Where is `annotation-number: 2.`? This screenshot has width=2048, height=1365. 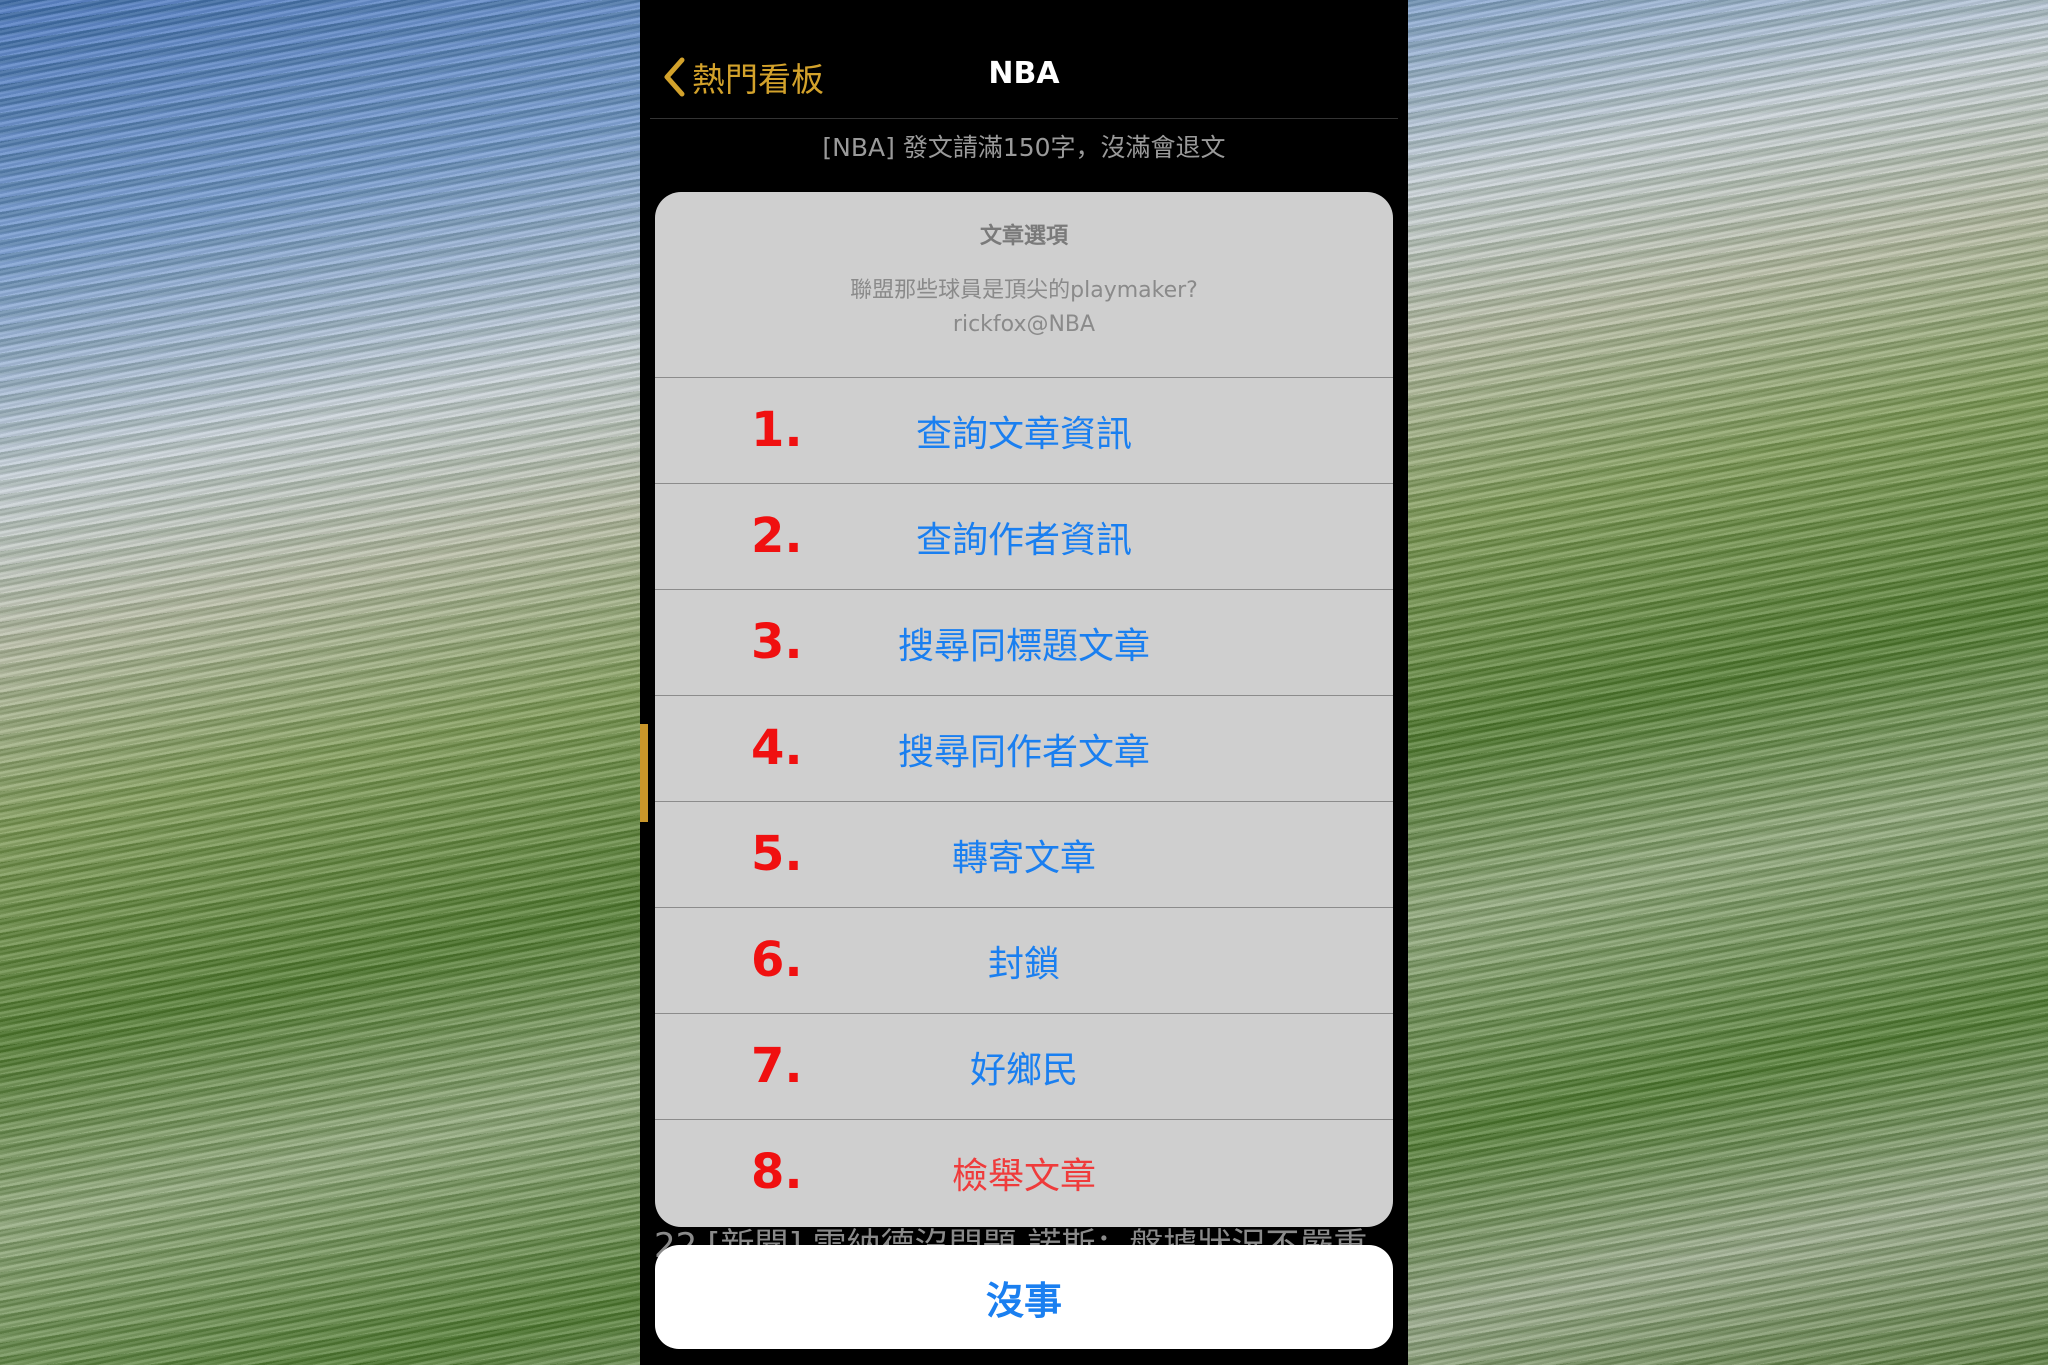 annotation-number: 2. is located at coordinates (777, 535).